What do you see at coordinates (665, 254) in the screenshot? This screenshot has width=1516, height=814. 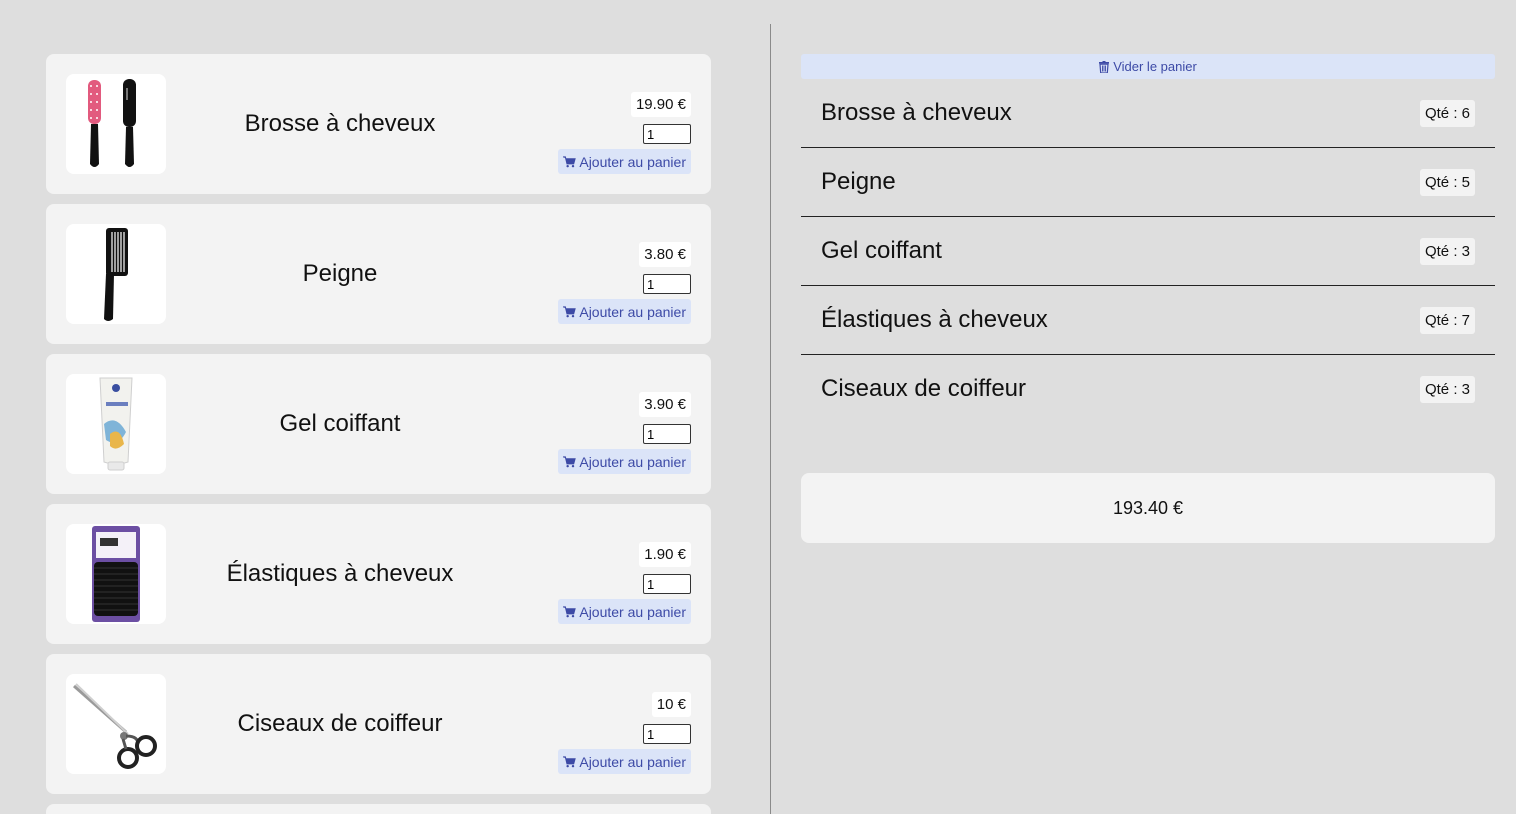 I see `product-price: 3.80 €` at bounding box center [665, 254].